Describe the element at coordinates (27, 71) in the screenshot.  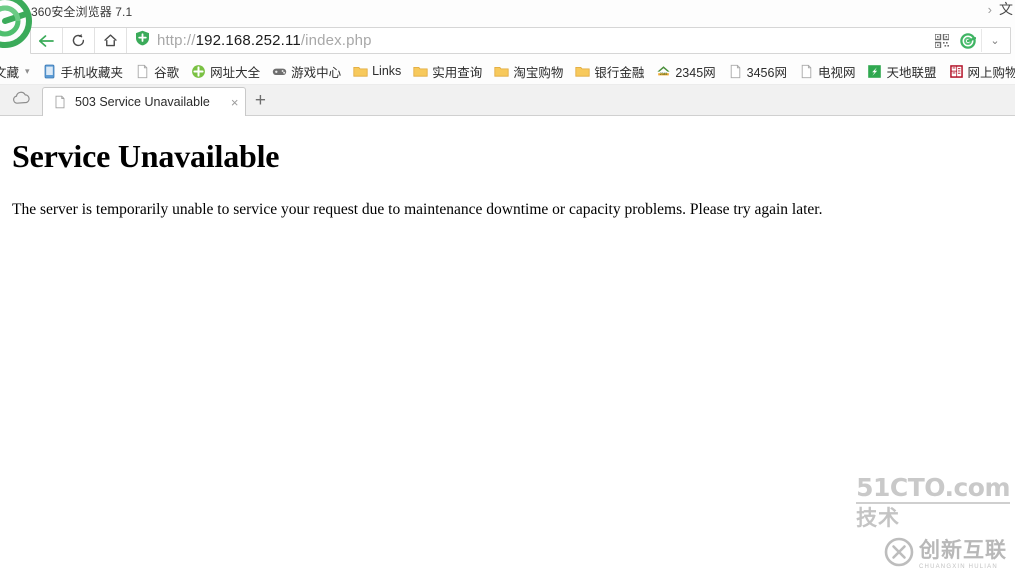
I see `chevron-down-icon: ▾` at that location.